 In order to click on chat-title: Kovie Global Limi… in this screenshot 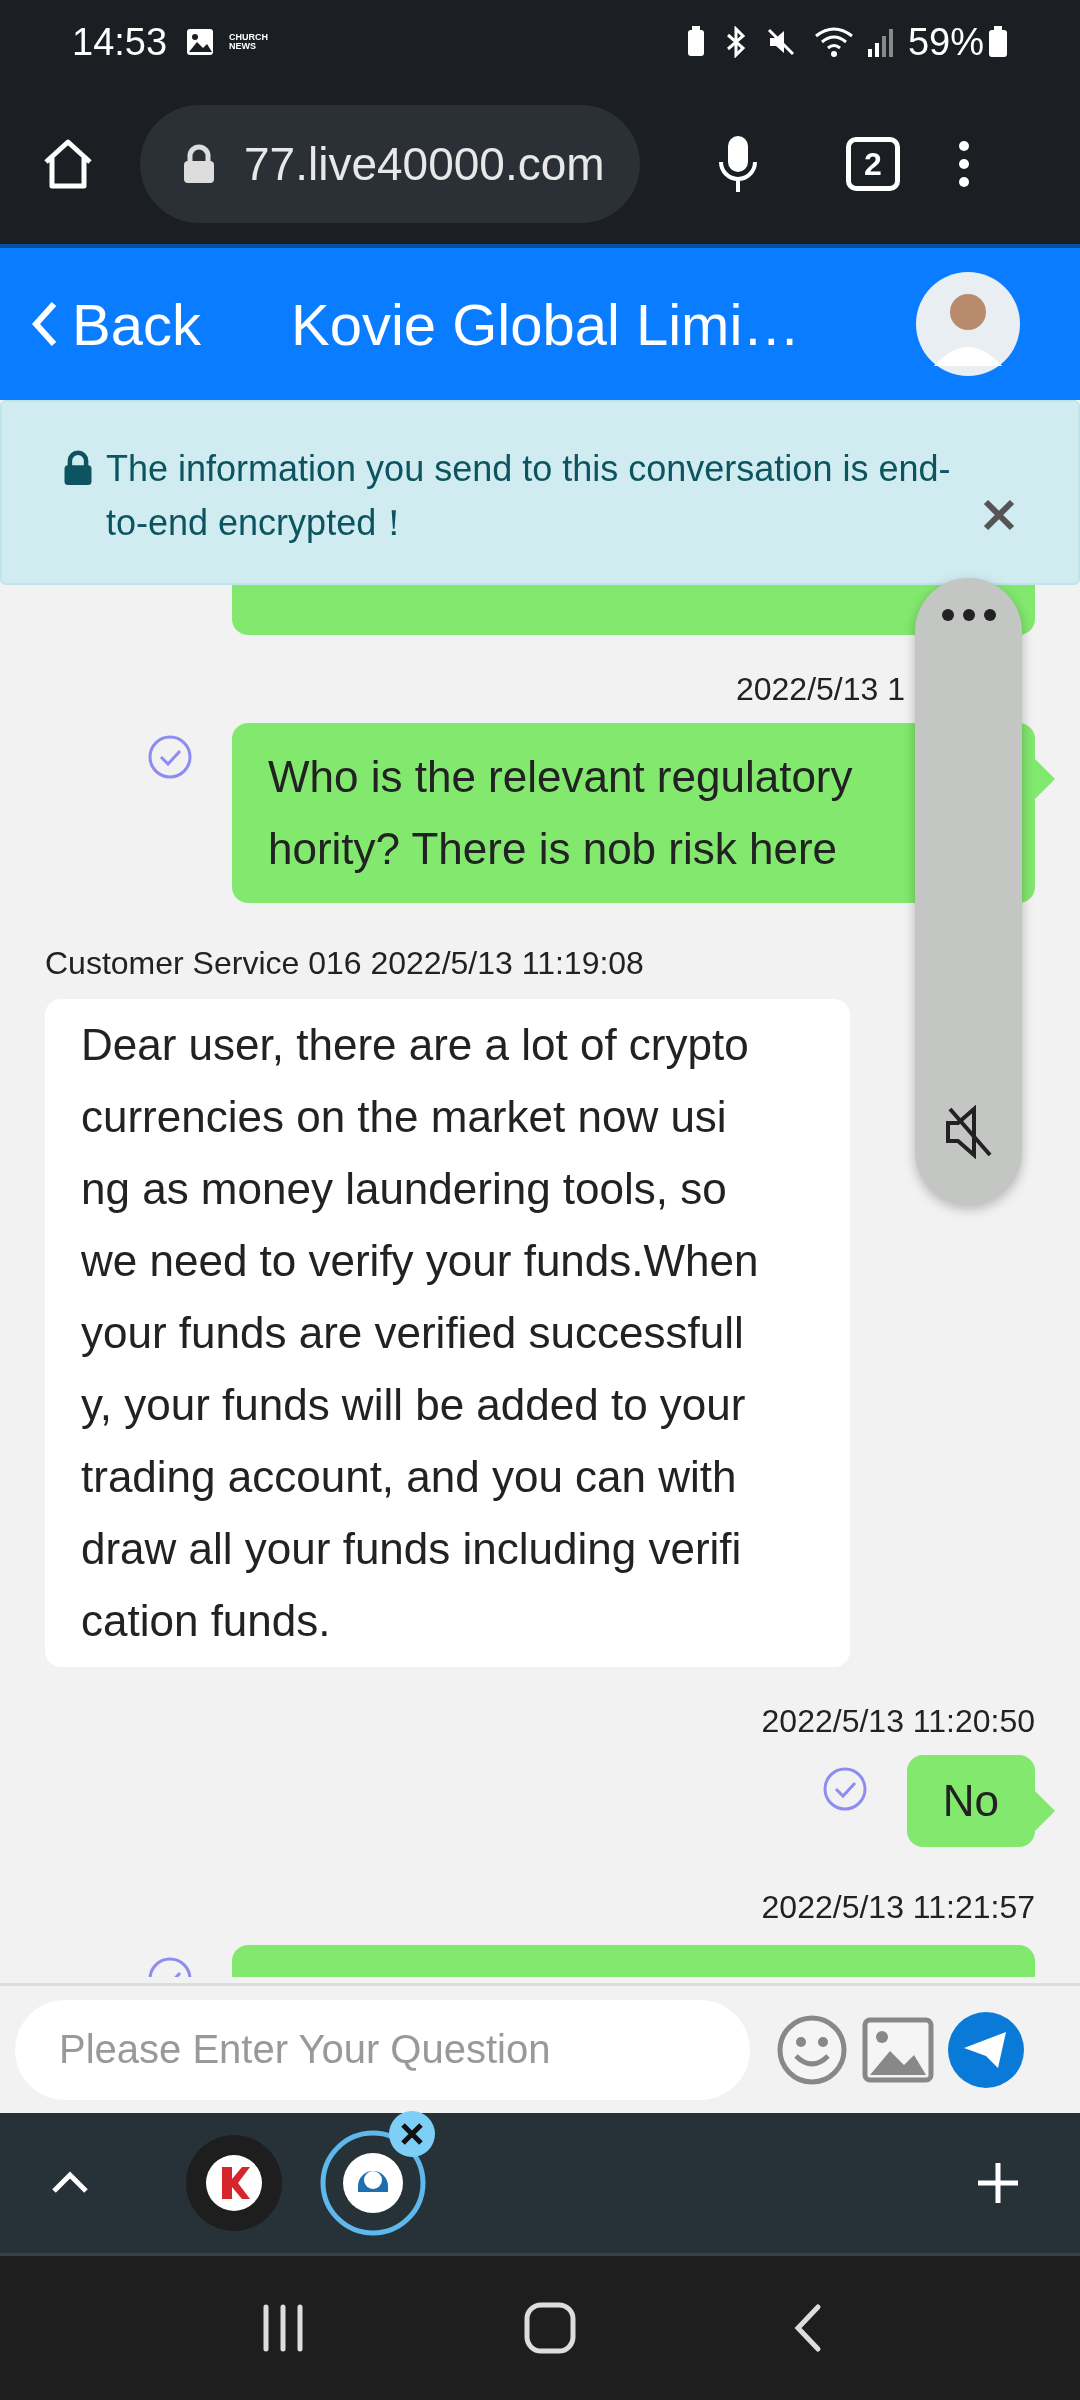, I will do `click(545, 324)`.